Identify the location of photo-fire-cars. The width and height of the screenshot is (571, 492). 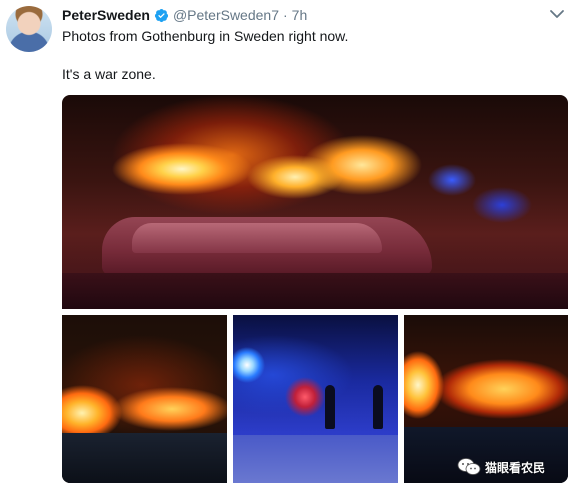
(144, 399).